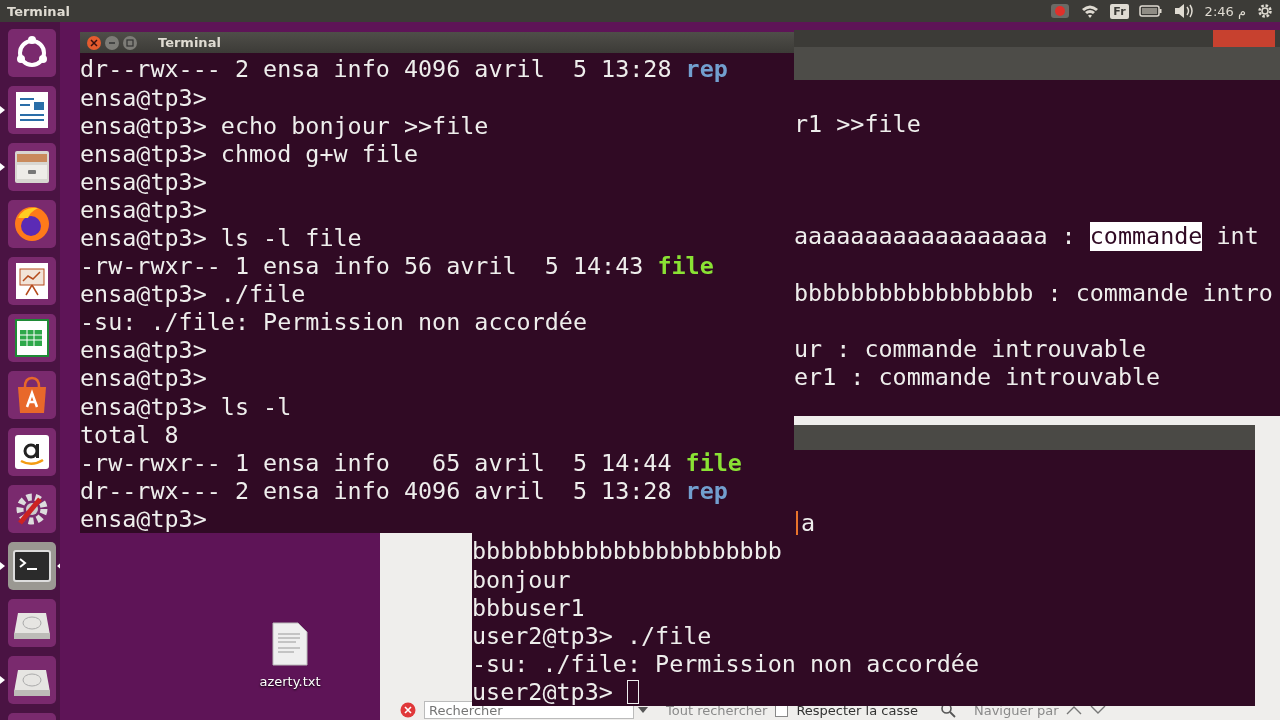 This screenshot has width=1280, height=720. What do you see at coordinates (1183, 11) in the screenshot?
I see `volume-icon` at bounding box center [1183, 11].